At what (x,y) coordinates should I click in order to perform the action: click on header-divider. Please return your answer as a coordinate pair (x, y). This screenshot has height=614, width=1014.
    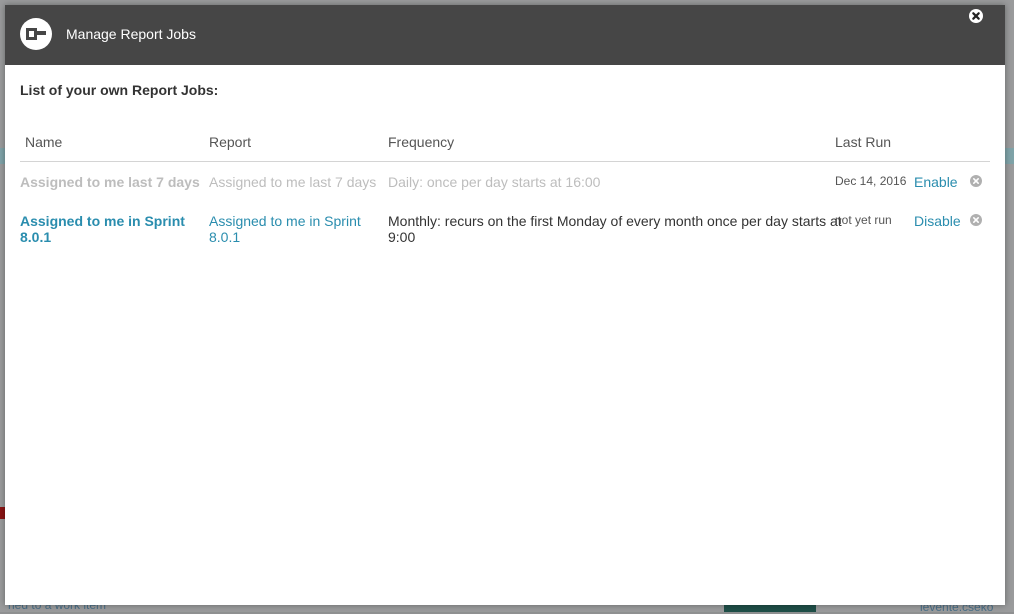
    Looking at the image, I should click on (505, 161).